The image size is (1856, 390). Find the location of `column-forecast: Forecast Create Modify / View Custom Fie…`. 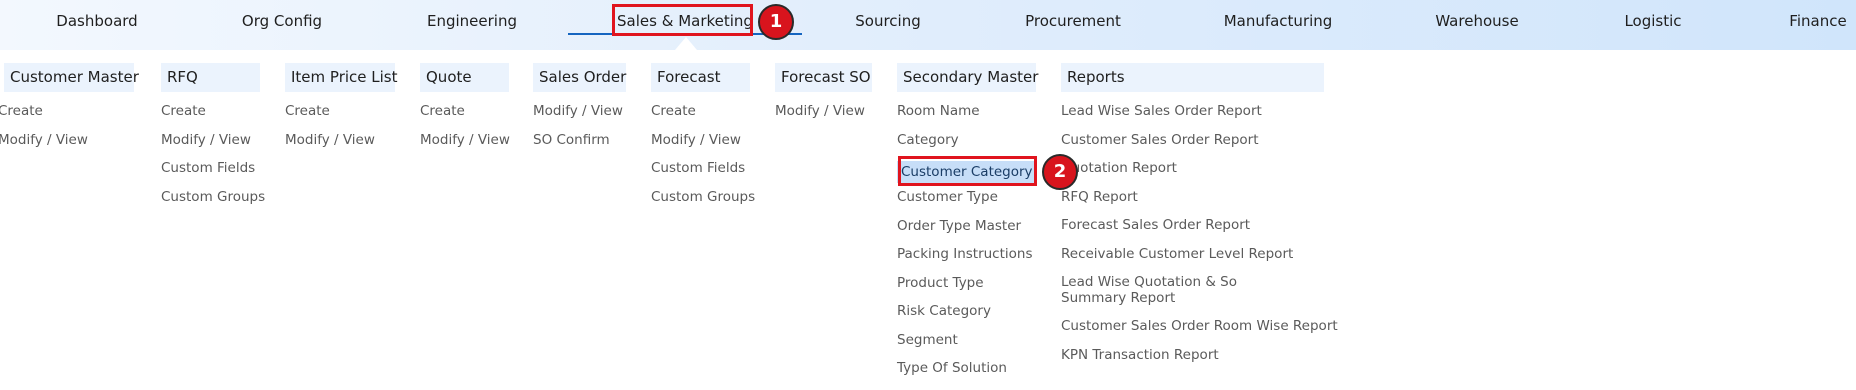

column-forecast: Forecast Create Modify / View Custom Fie… is located at coordinates (703, 141).